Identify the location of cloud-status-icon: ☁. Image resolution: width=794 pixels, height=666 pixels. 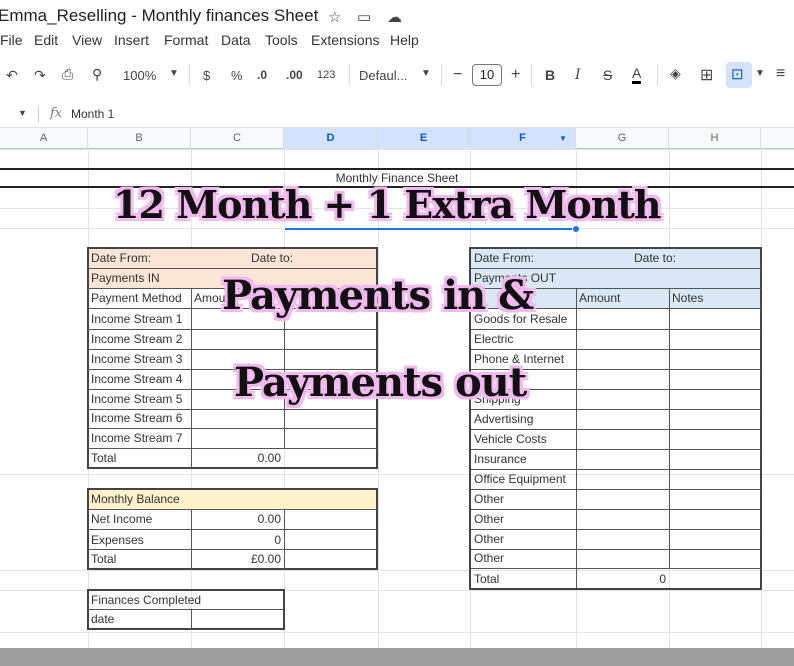
(394, 17).